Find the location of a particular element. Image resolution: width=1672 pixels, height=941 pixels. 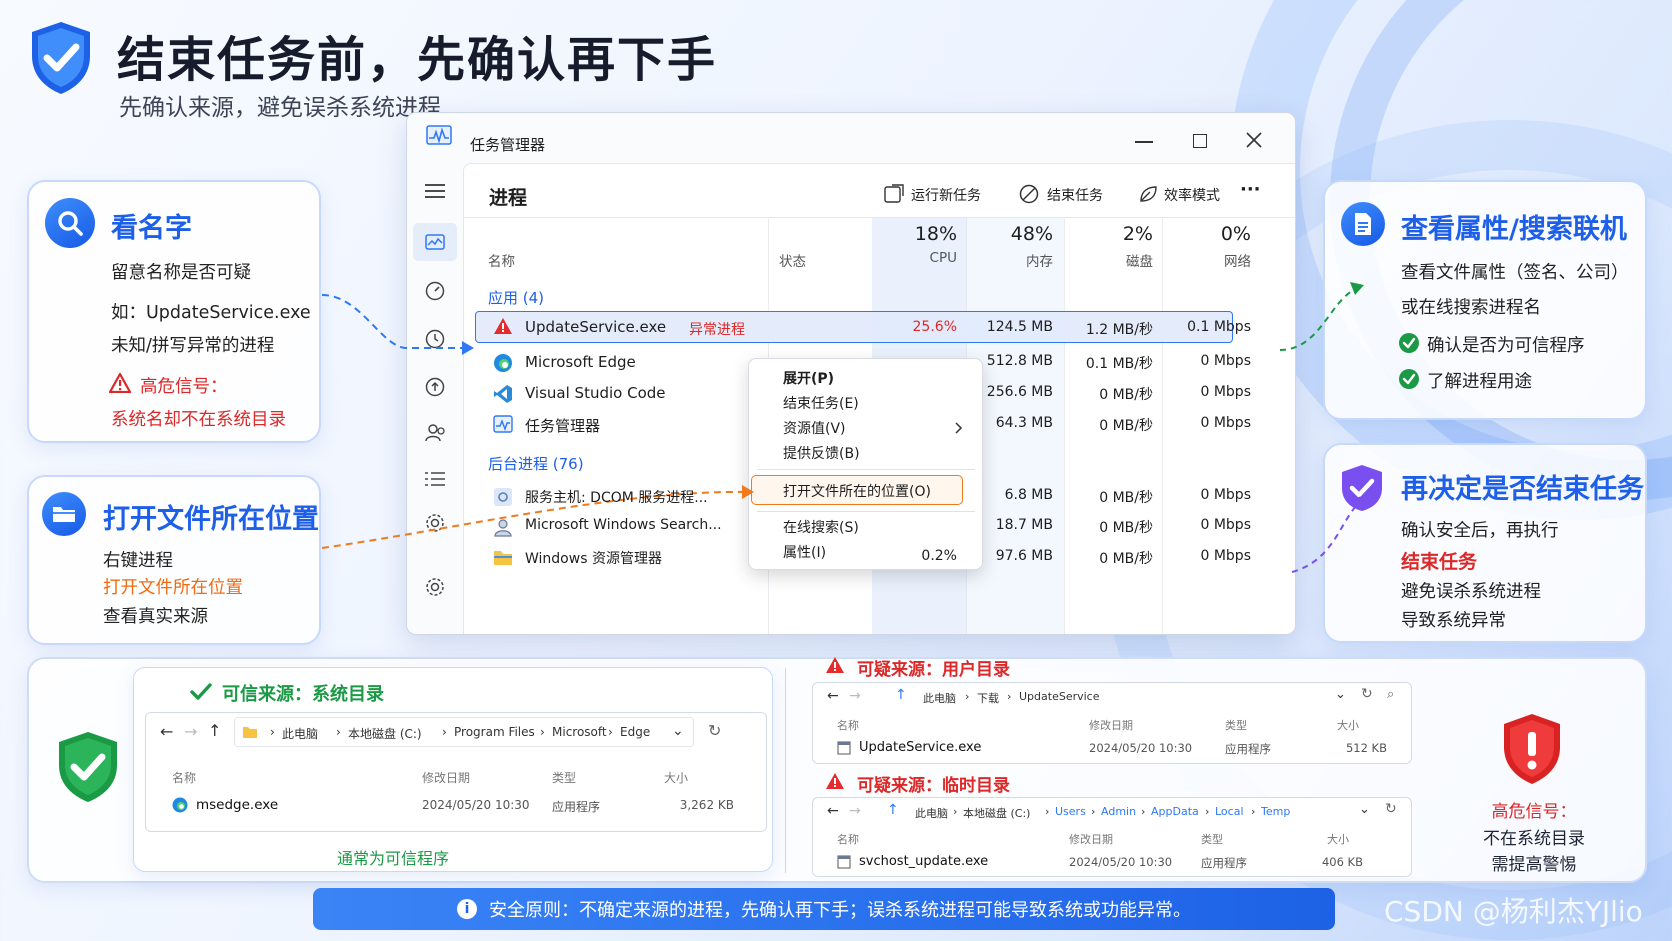

path-segment: UpdateService is located at coordinates (1059, 696).